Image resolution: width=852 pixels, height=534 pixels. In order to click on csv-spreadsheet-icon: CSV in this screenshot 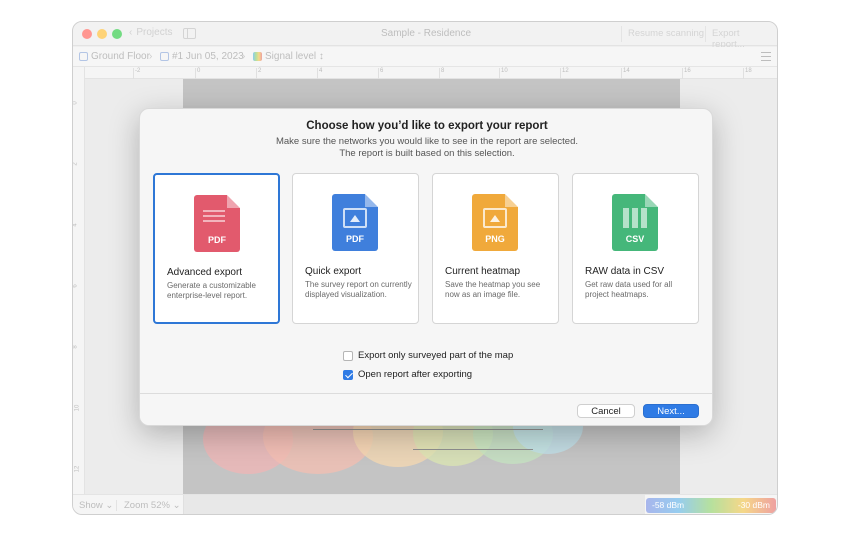, I will do `click(635, 222)`.